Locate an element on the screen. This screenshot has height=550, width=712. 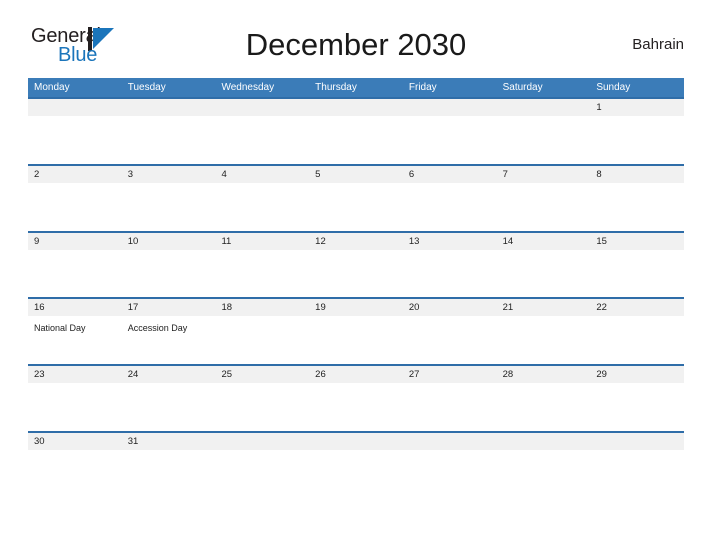
day-cell: 23 is located at coordinates (75, 374).